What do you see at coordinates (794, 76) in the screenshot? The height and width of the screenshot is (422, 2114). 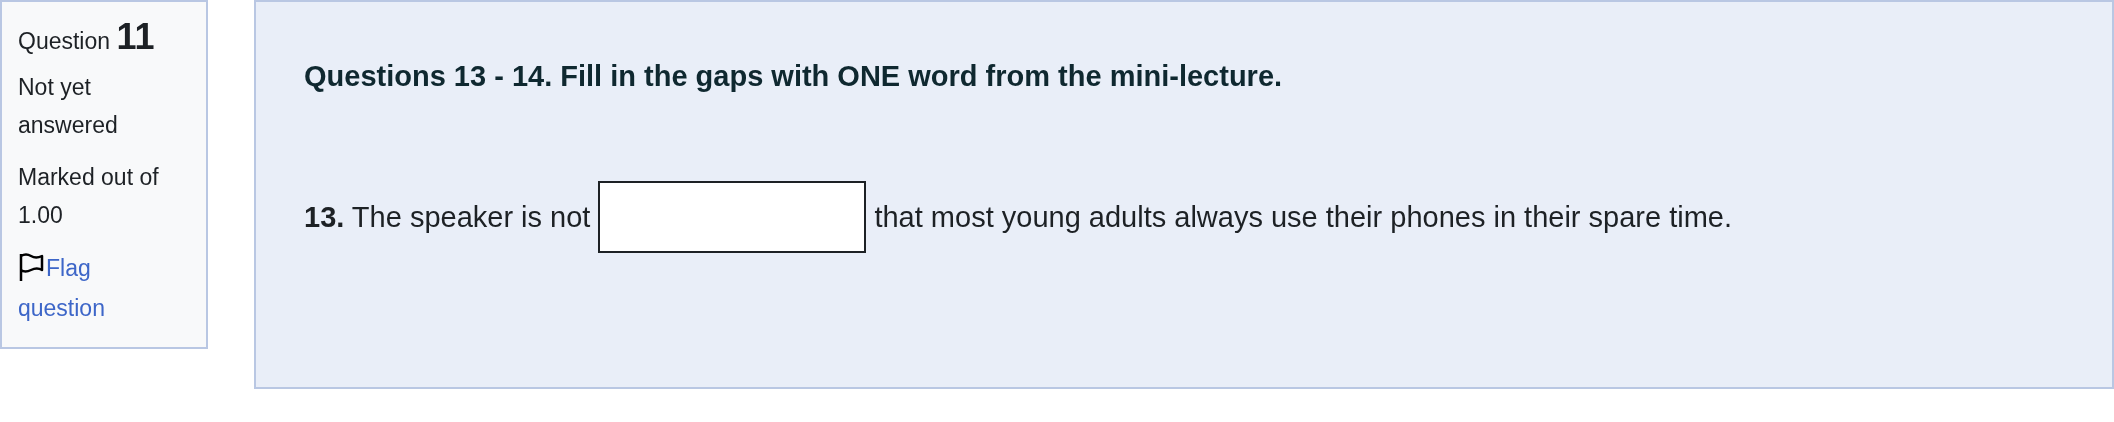 I see `instruction-heading: Questions 13 - 14. Fill in the gaps with ONE word from the mini-lecture.` at bounding box center [794, 76].